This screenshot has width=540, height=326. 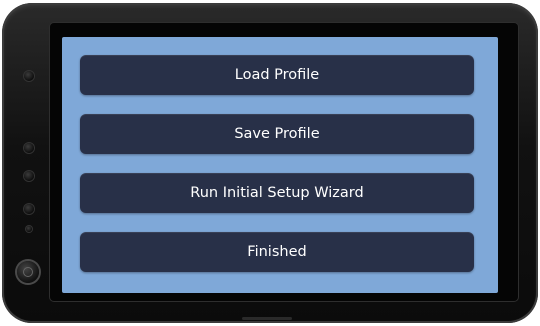 What do you see at coordinates (277, 134) in the screenshot?
I see `save-profile-button: Save Profile` at bounding box center [277, 134].